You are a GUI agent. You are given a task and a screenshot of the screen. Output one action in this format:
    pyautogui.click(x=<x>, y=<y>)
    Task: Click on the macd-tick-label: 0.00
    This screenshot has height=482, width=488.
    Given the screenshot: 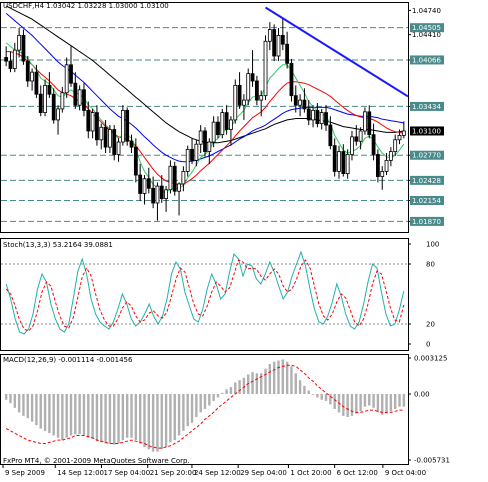 What is the action you would take?
    pyautogui.click(x=422, y=394)
    